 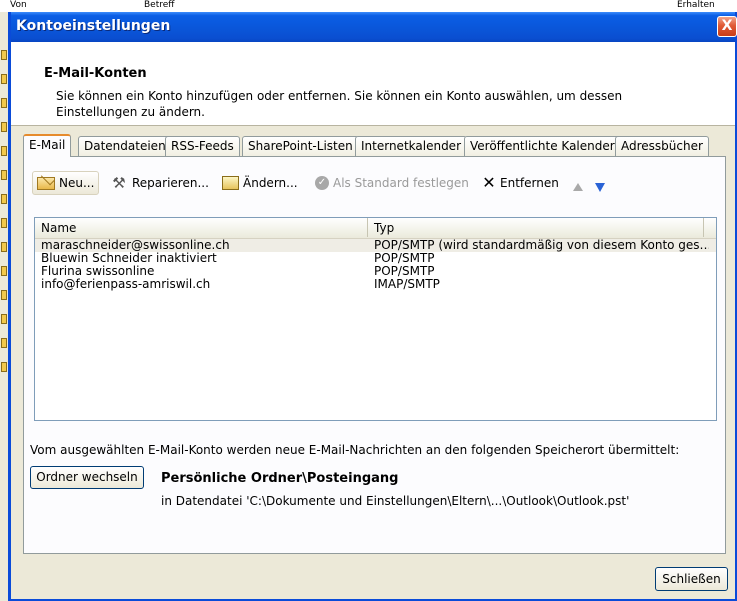 I want to click on account-name: Bluewin Schneider inaktiviert, so click(x=129, y=258).